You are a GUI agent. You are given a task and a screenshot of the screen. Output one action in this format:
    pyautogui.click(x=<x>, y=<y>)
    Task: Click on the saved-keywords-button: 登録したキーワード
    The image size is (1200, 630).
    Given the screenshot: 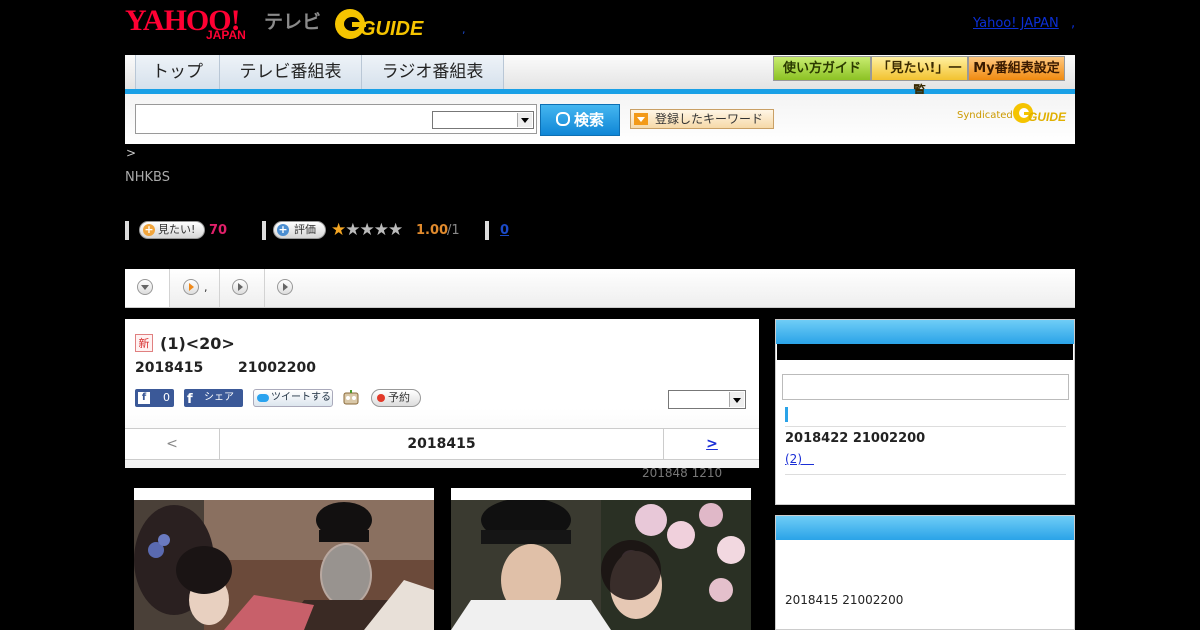 What is the action you would take?
    pyautogui.click(x=702, y=119)
    